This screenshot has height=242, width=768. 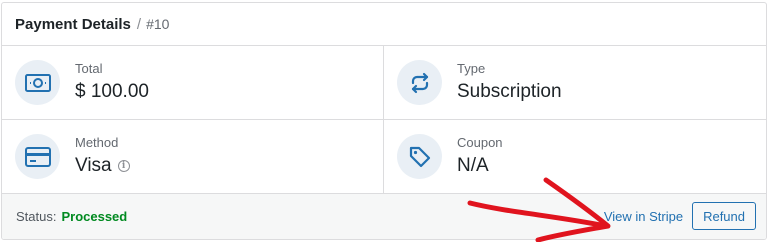 What do you see at coordinates (724, 216) in the screenshot?
I see `refund-button: Refund` at bounding box center [724, 216].